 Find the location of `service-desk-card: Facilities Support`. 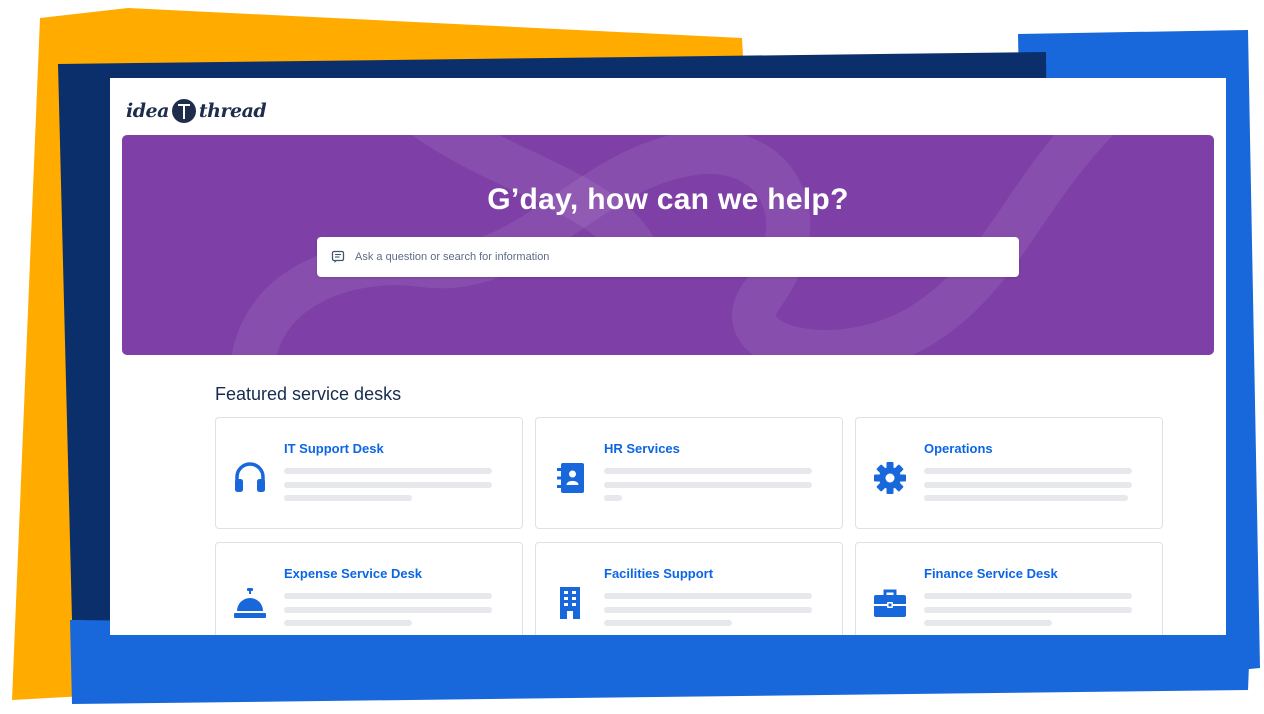

service-desk-card: Facilities Support is located at coordinates (689, 588).